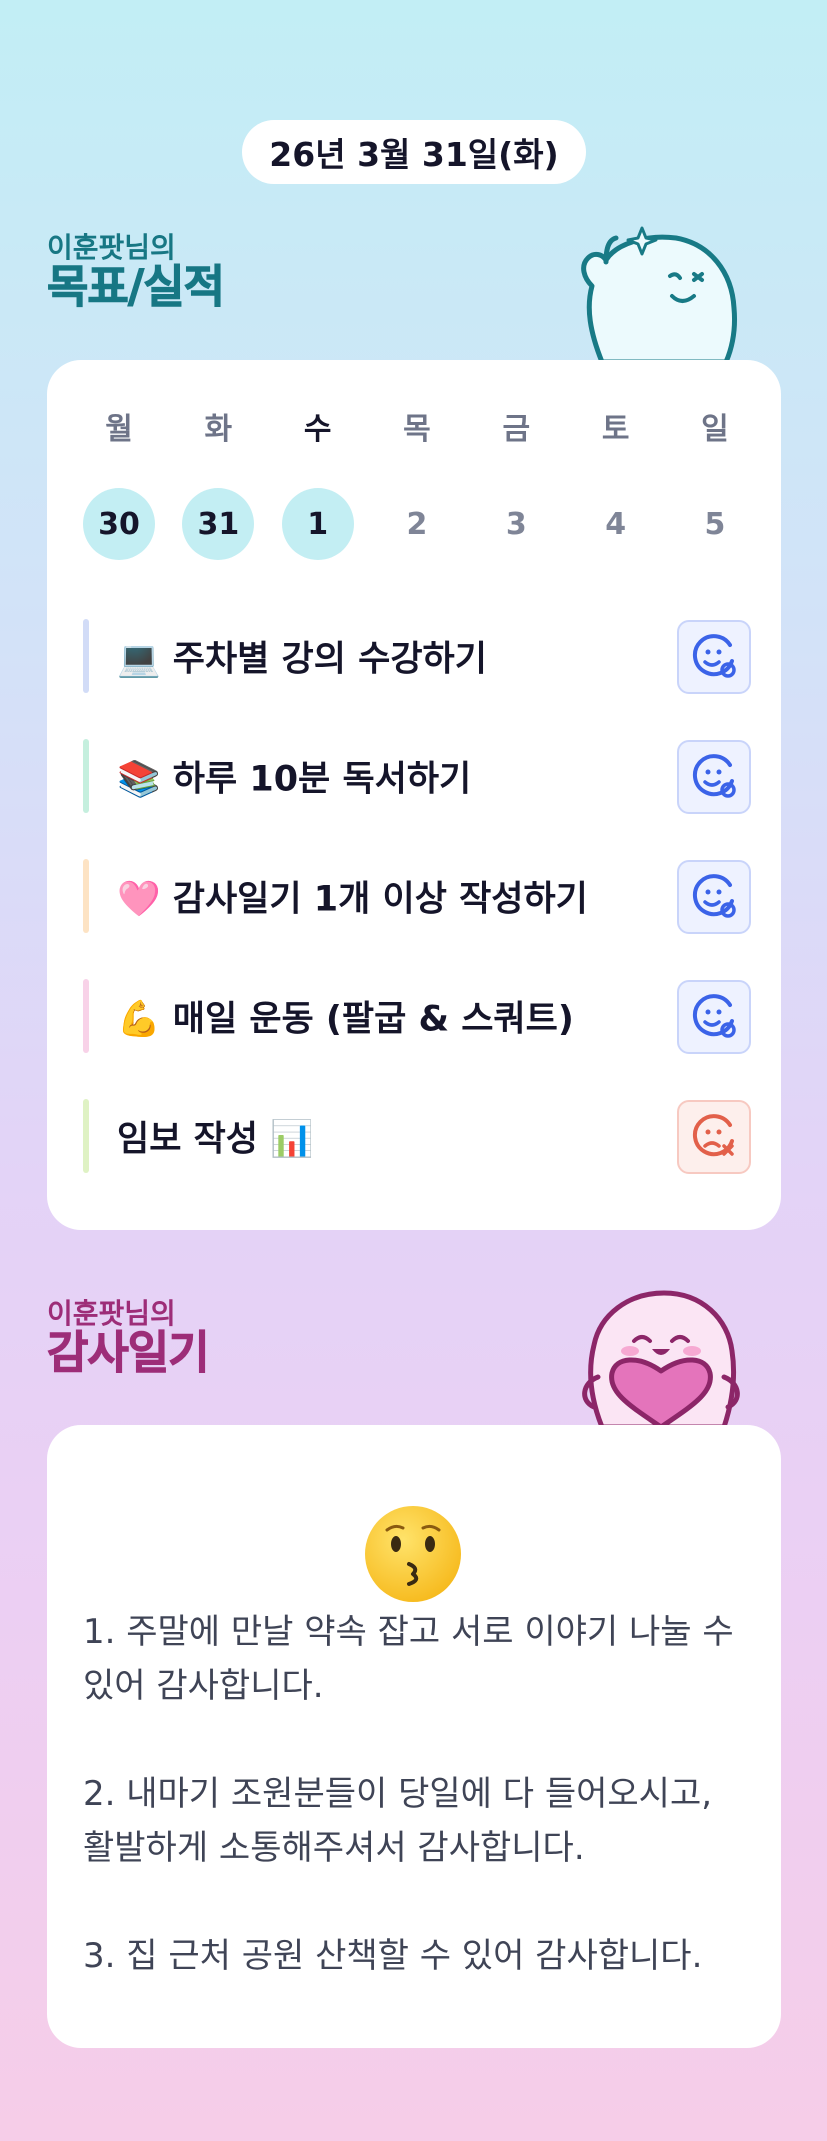 The image size is (827, 2141). Describe the element at coordinates (516, 485) in the screenshot. I see `day-fri: 금 3` at that location.